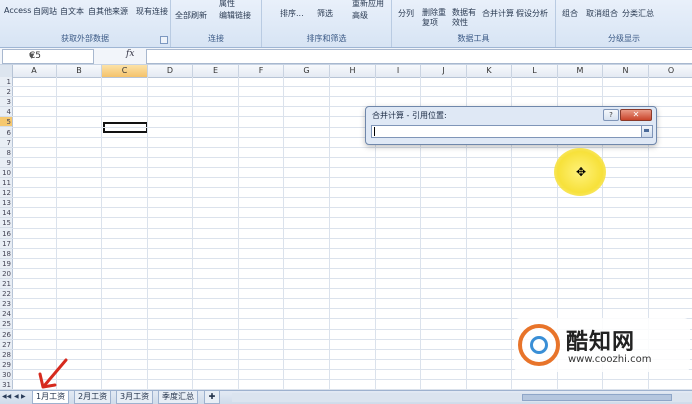 The width and height of the screenshot is (692, 404). Describe the element at coordinates (6, 396) in the screenshot. I see `first-sheet-icon: ◀◀` at that location.